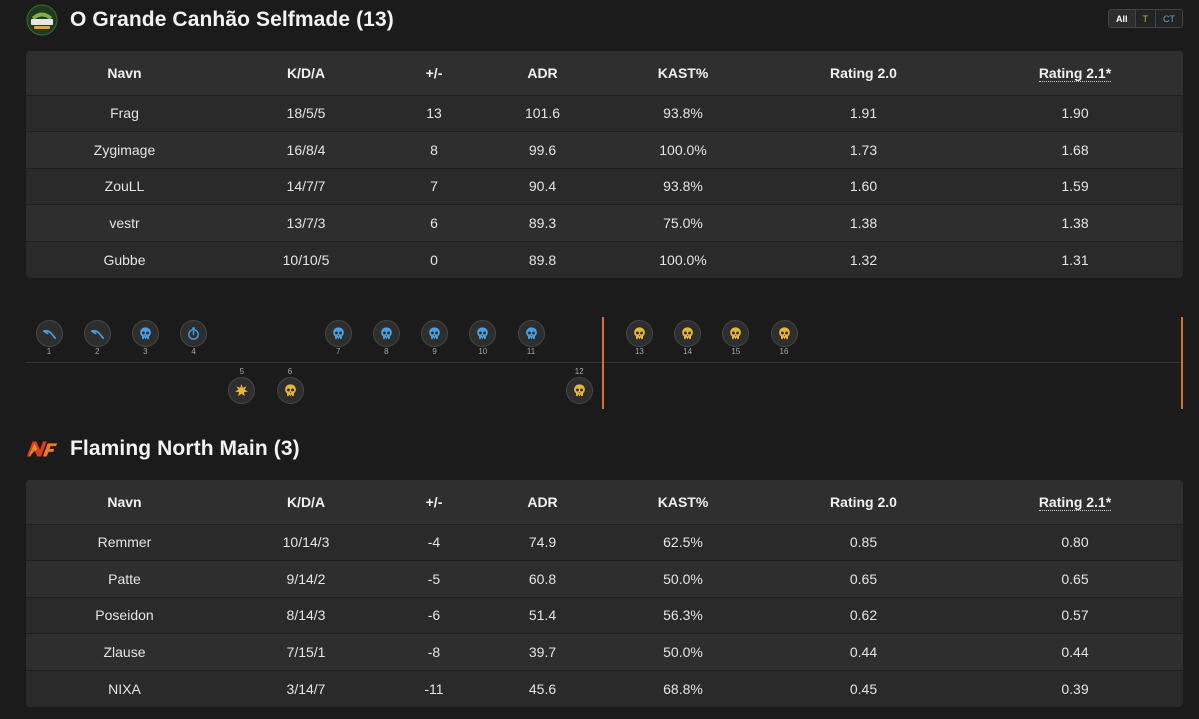  Describe the element at coordinates (542, 150) in the screenshot. I see `cell-adr: 99.6` at that location.